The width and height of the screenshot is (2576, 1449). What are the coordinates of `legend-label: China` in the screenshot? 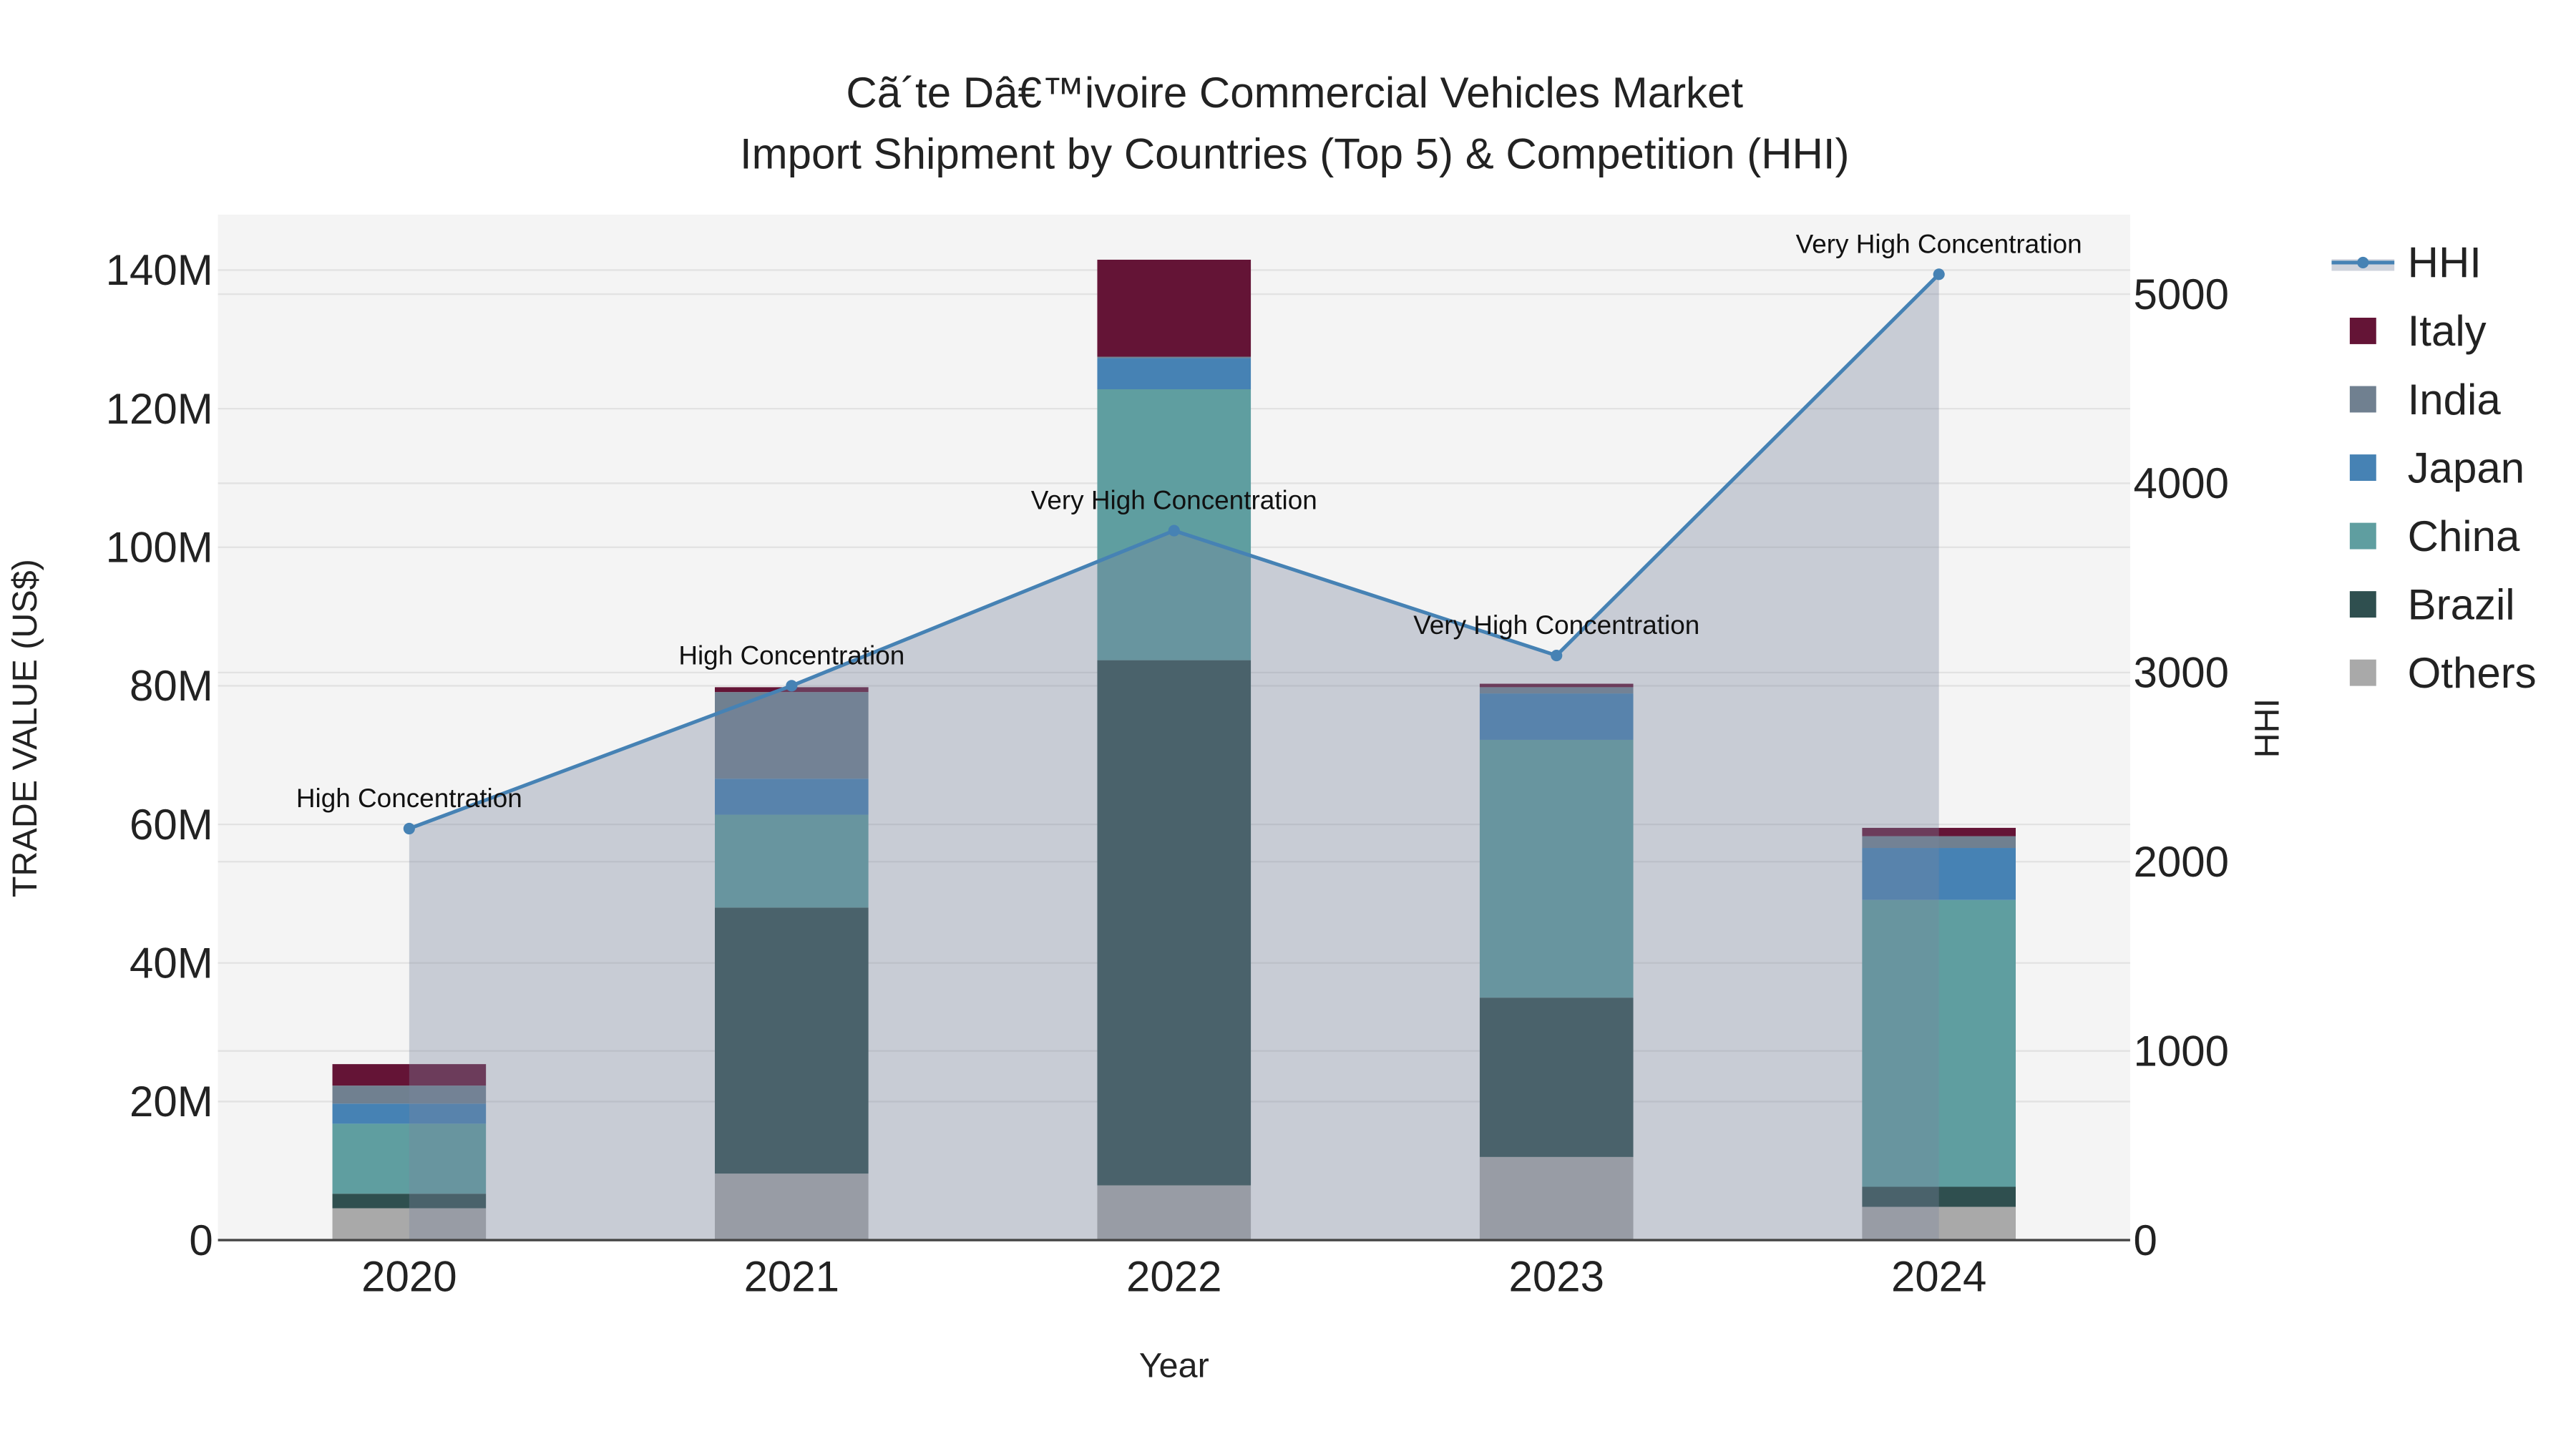 It's located at (2464, 536).